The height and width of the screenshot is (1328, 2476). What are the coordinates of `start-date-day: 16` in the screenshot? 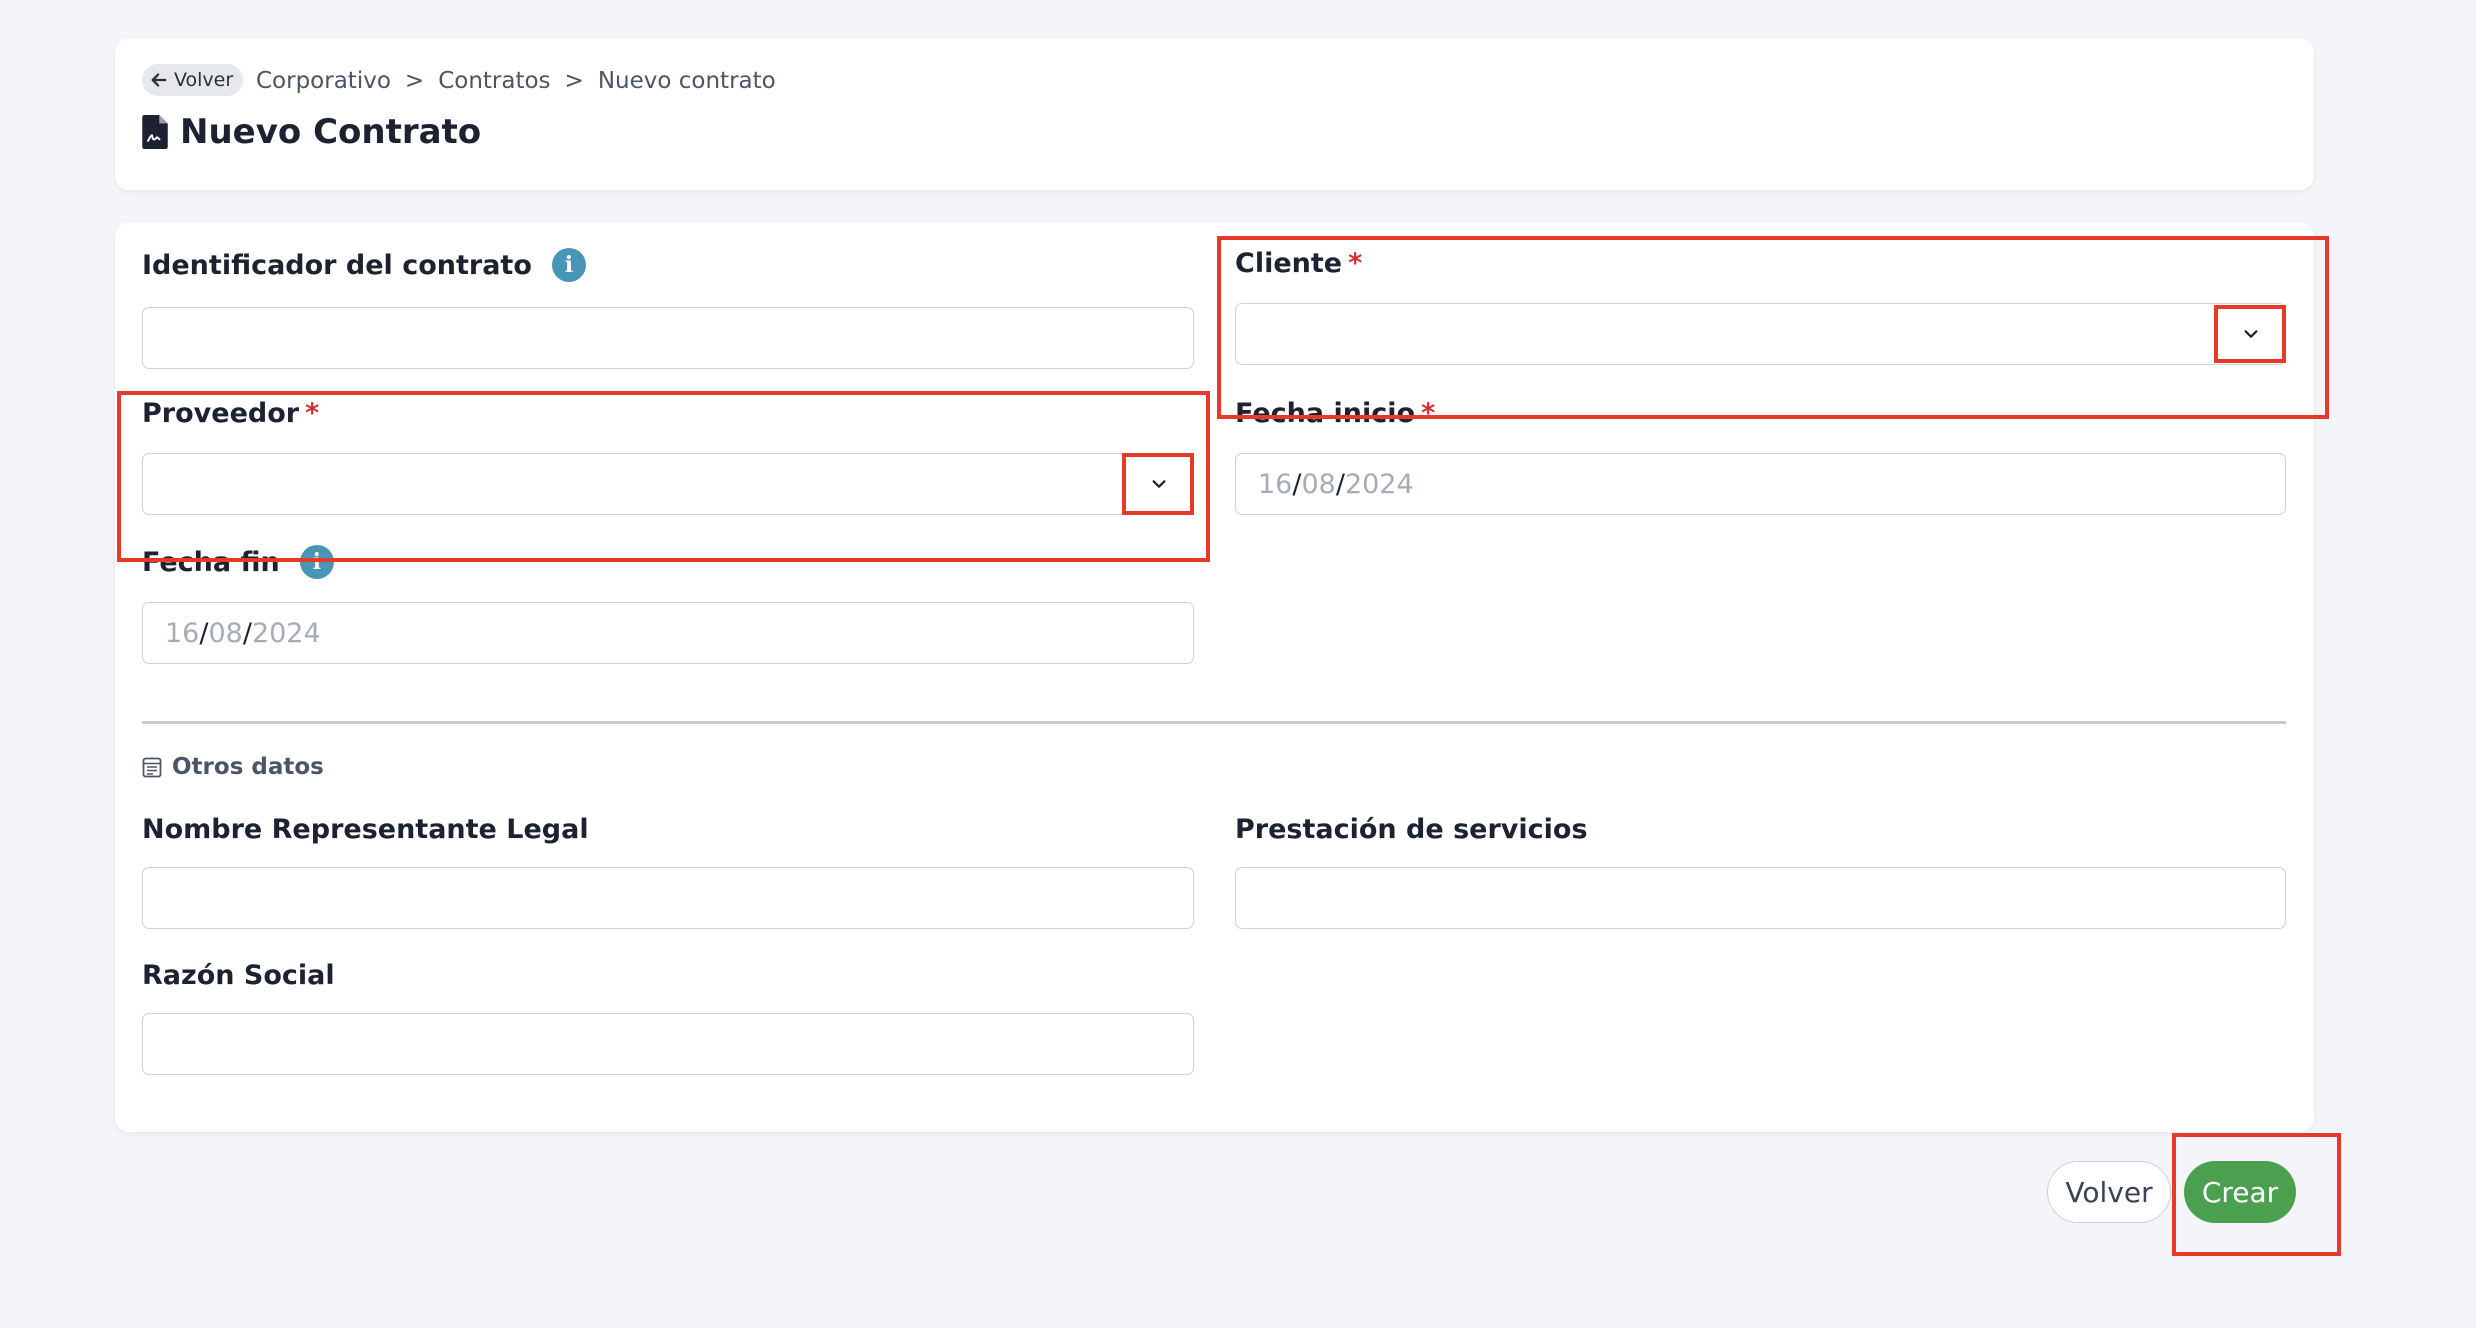 It's located at (1275, 484).